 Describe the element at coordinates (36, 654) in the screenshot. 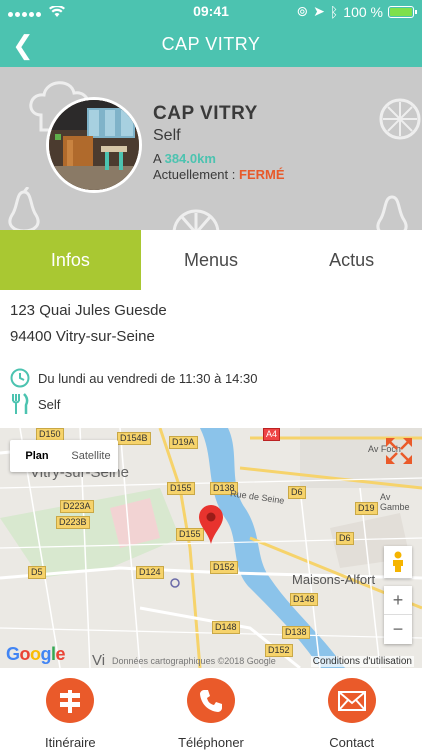

I see `google-logo: Google` at that location.